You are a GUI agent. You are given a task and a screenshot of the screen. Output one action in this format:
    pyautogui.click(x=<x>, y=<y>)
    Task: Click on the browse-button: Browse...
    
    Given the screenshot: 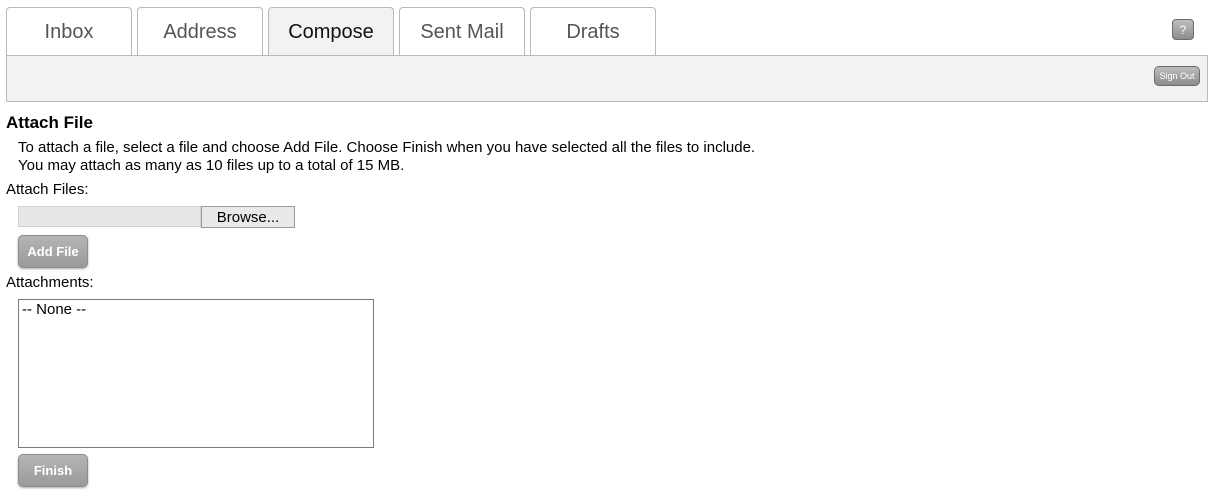 What is the action you would take?
    pyautogui.click(x=248, y=217)
    